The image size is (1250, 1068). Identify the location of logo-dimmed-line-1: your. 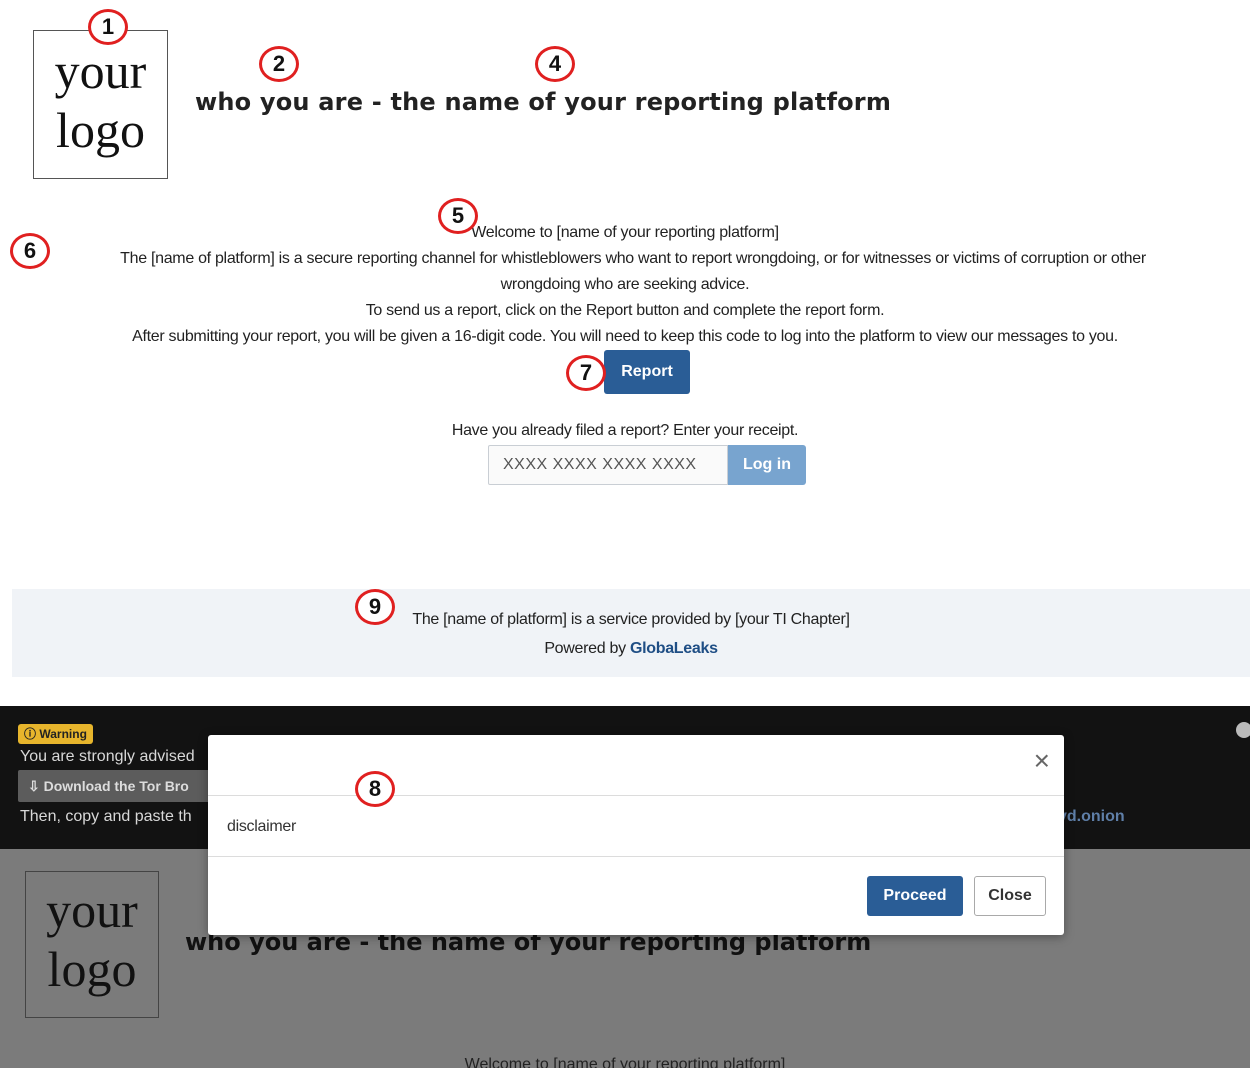
(92, 910).